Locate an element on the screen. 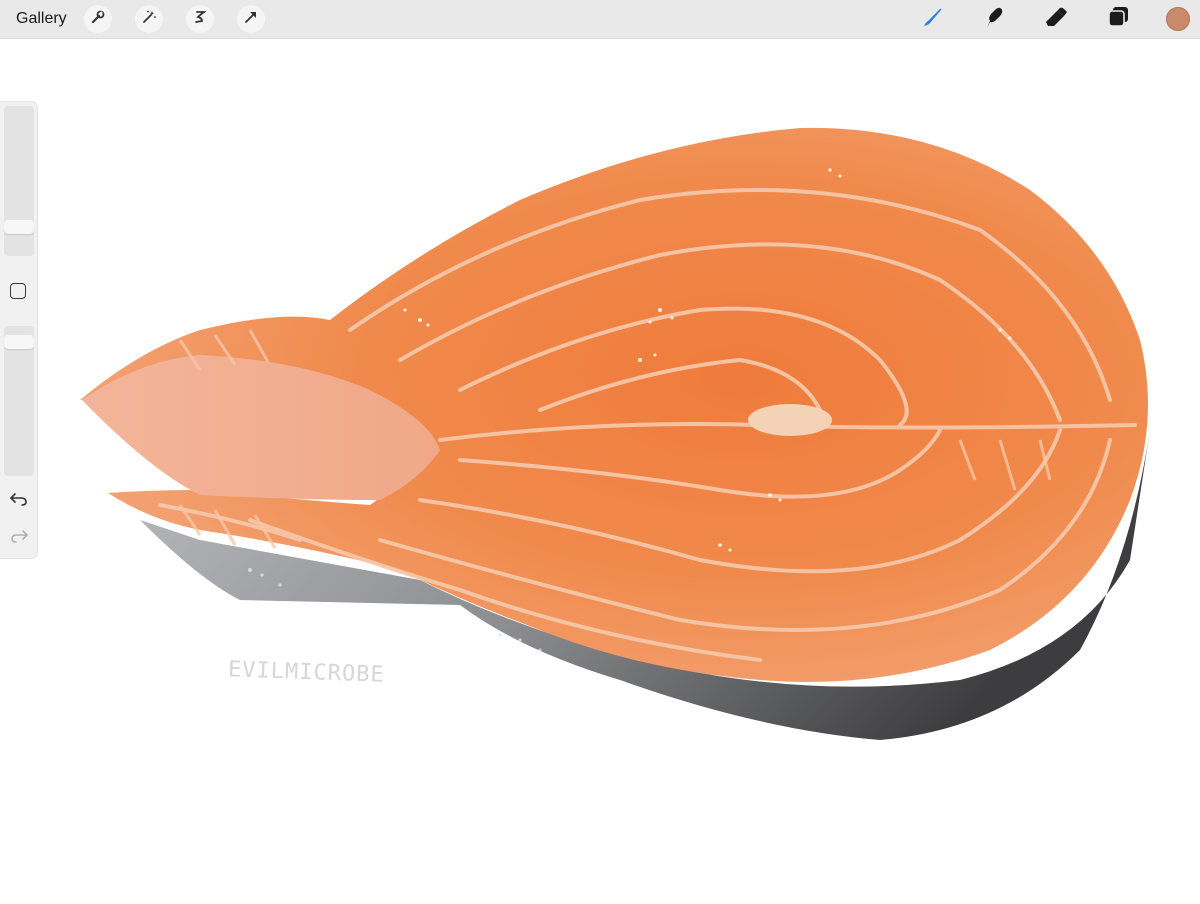 This screenshot has width=1200, height=904. brush-size-slider is located at coordinates (19, 181).